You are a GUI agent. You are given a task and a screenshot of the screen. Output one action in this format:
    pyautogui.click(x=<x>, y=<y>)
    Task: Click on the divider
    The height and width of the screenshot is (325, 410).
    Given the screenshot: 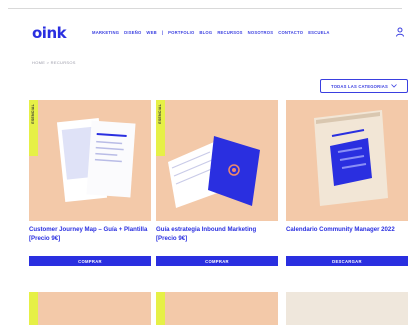 What is the action you would take?
    pyautogui.click(x=205, y=8)
    